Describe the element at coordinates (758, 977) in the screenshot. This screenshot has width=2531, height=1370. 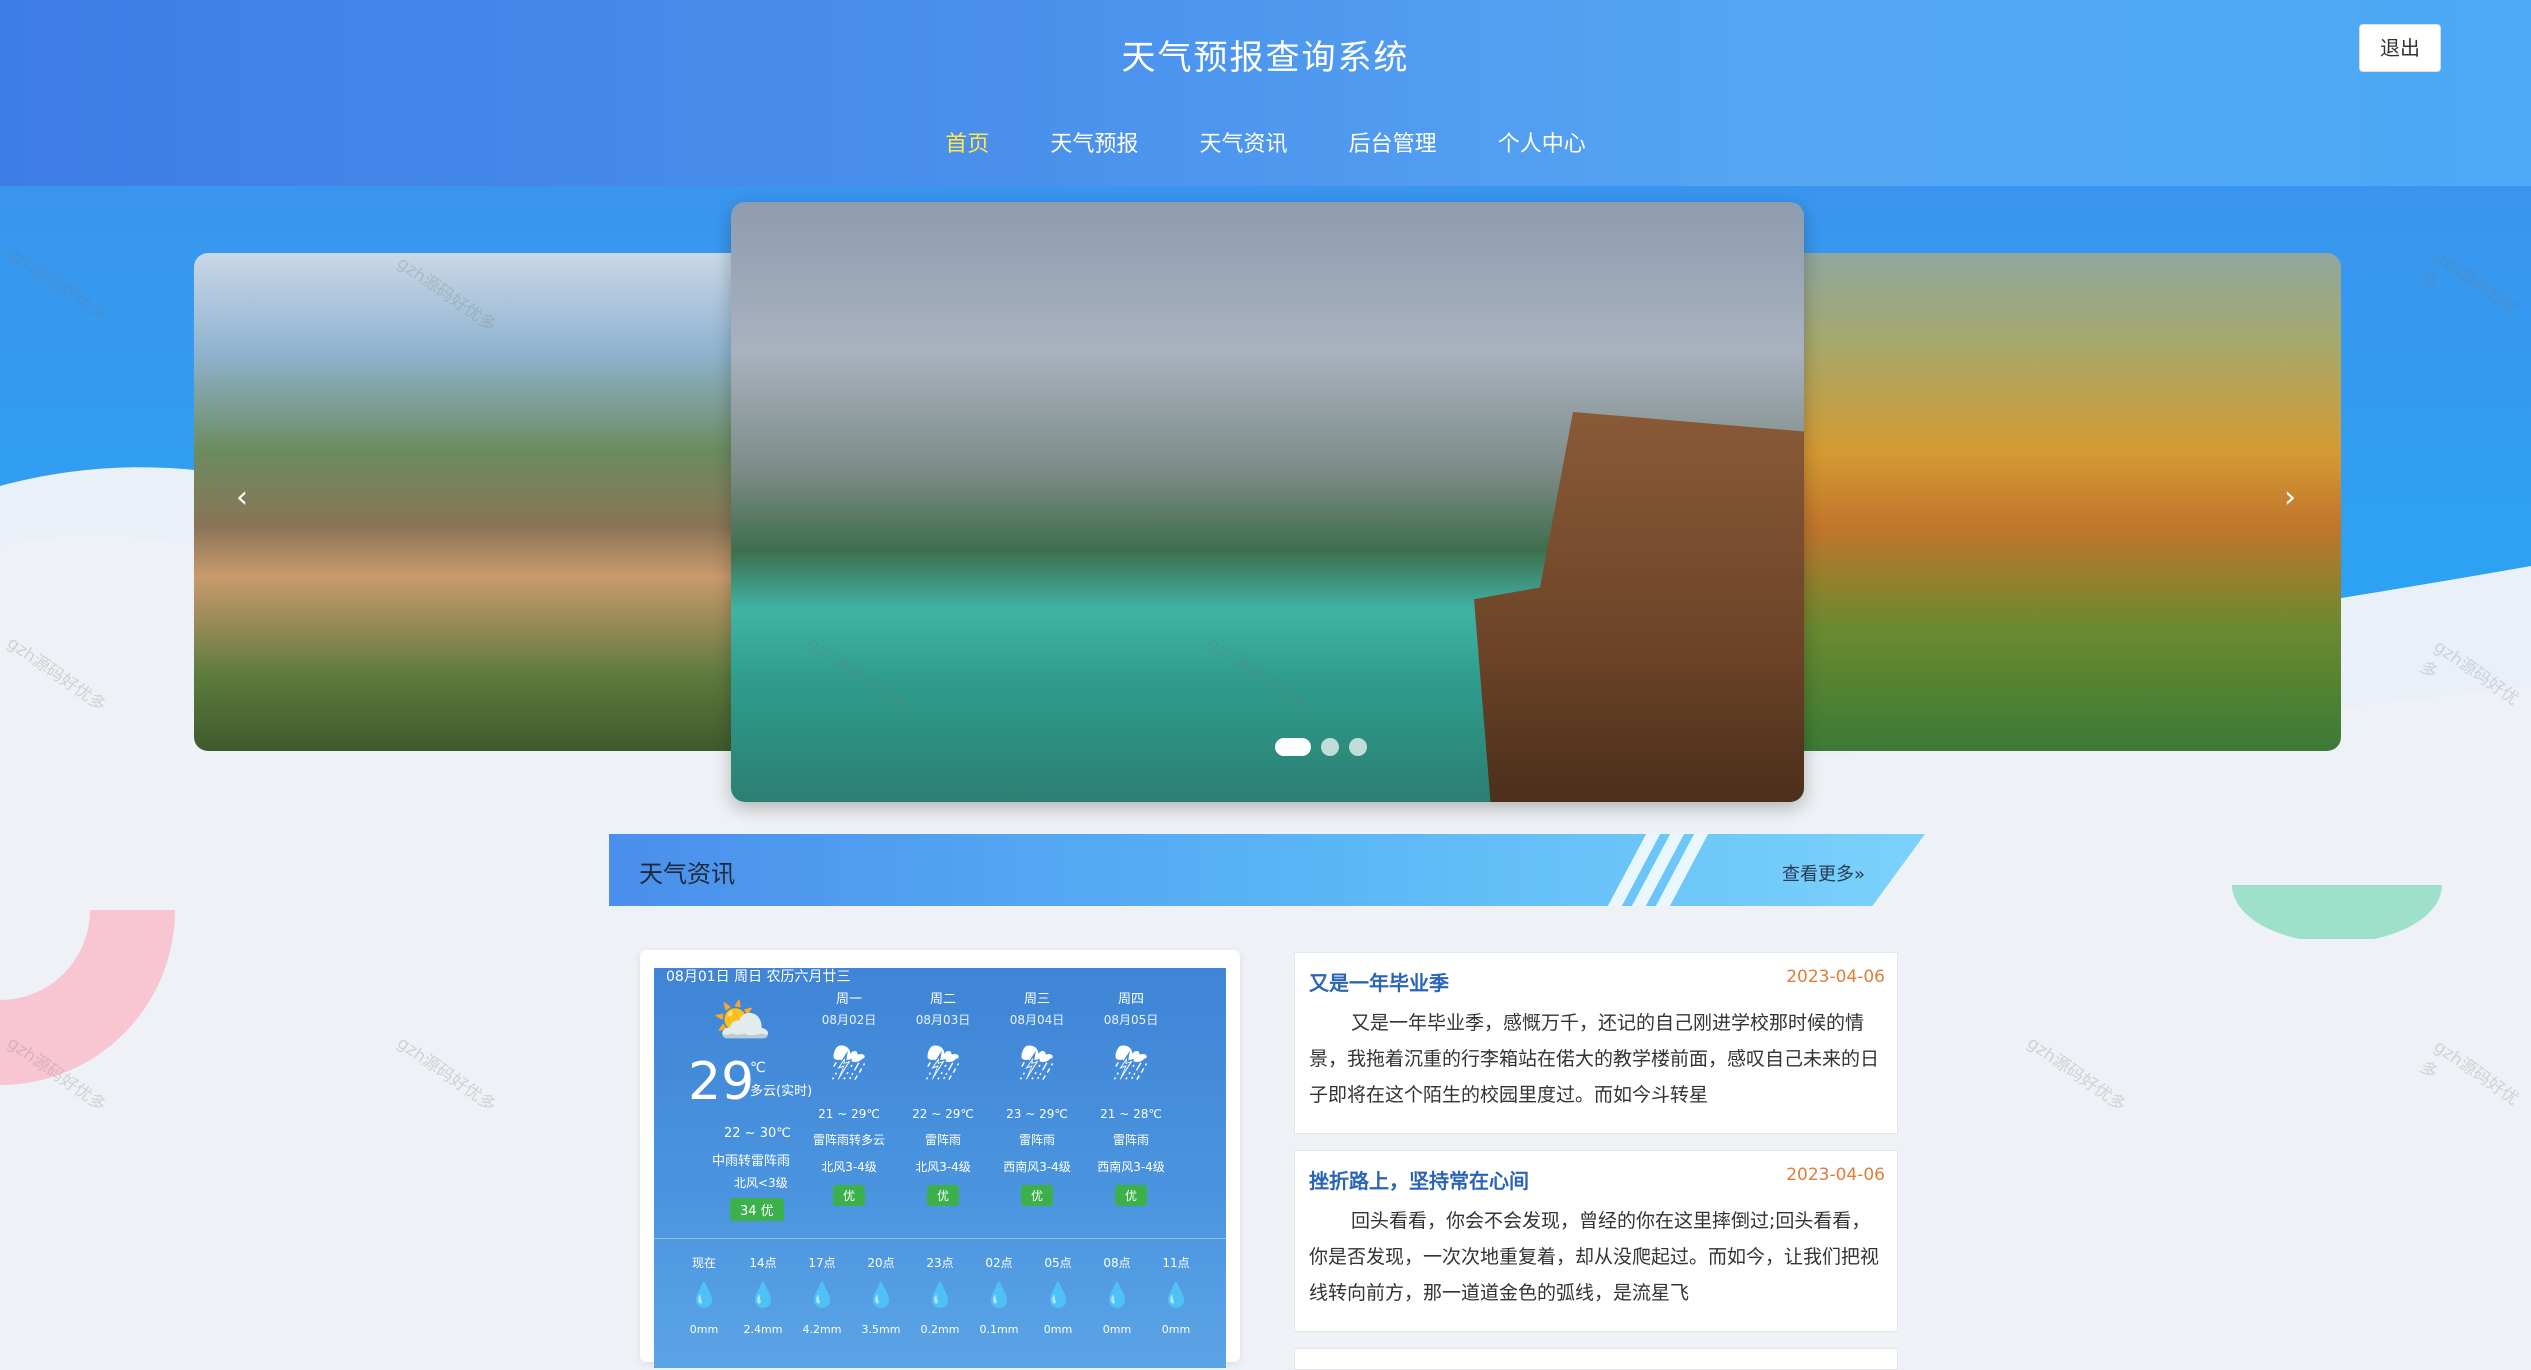
I see `weather-date: 08月01日 周日 农历六月廿三` at that location.